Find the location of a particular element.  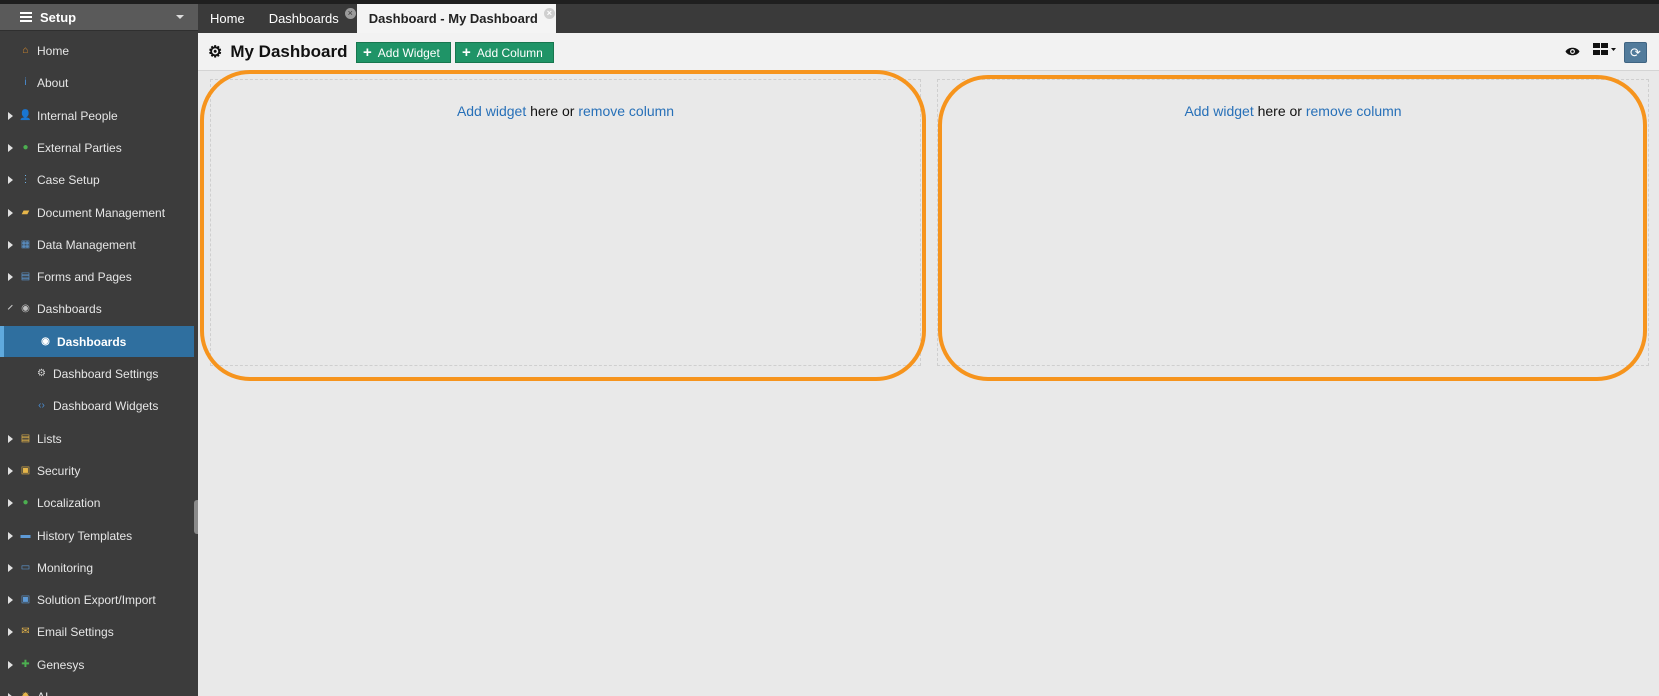

sidebar-item-label: Email Settings is located at coordinates (75, 631).